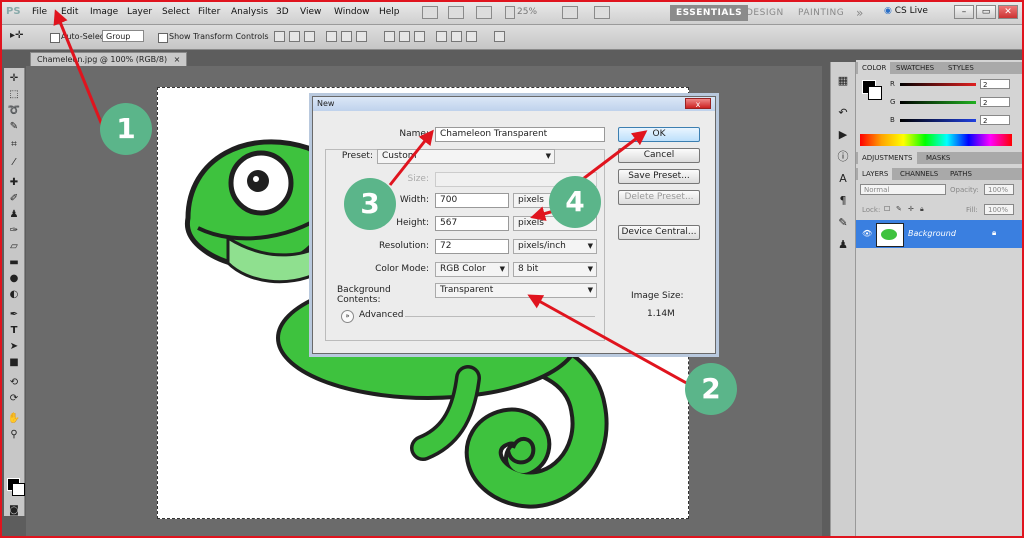  Describe the element at coordinates (361, 36) in the screenshot. I see `align-right-icon` at that location.